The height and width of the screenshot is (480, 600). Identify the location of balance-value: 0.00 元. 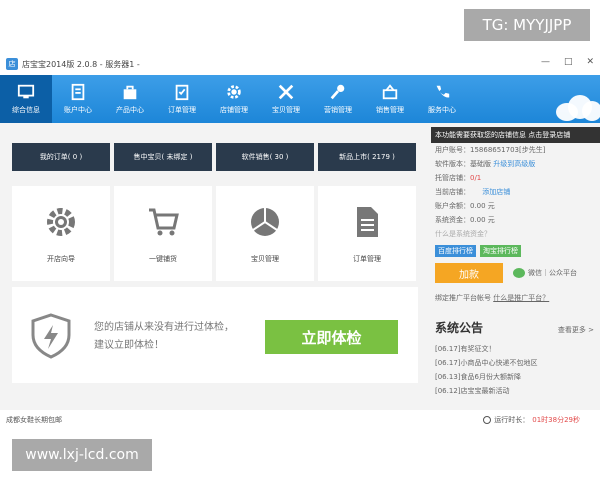
(482, 206).